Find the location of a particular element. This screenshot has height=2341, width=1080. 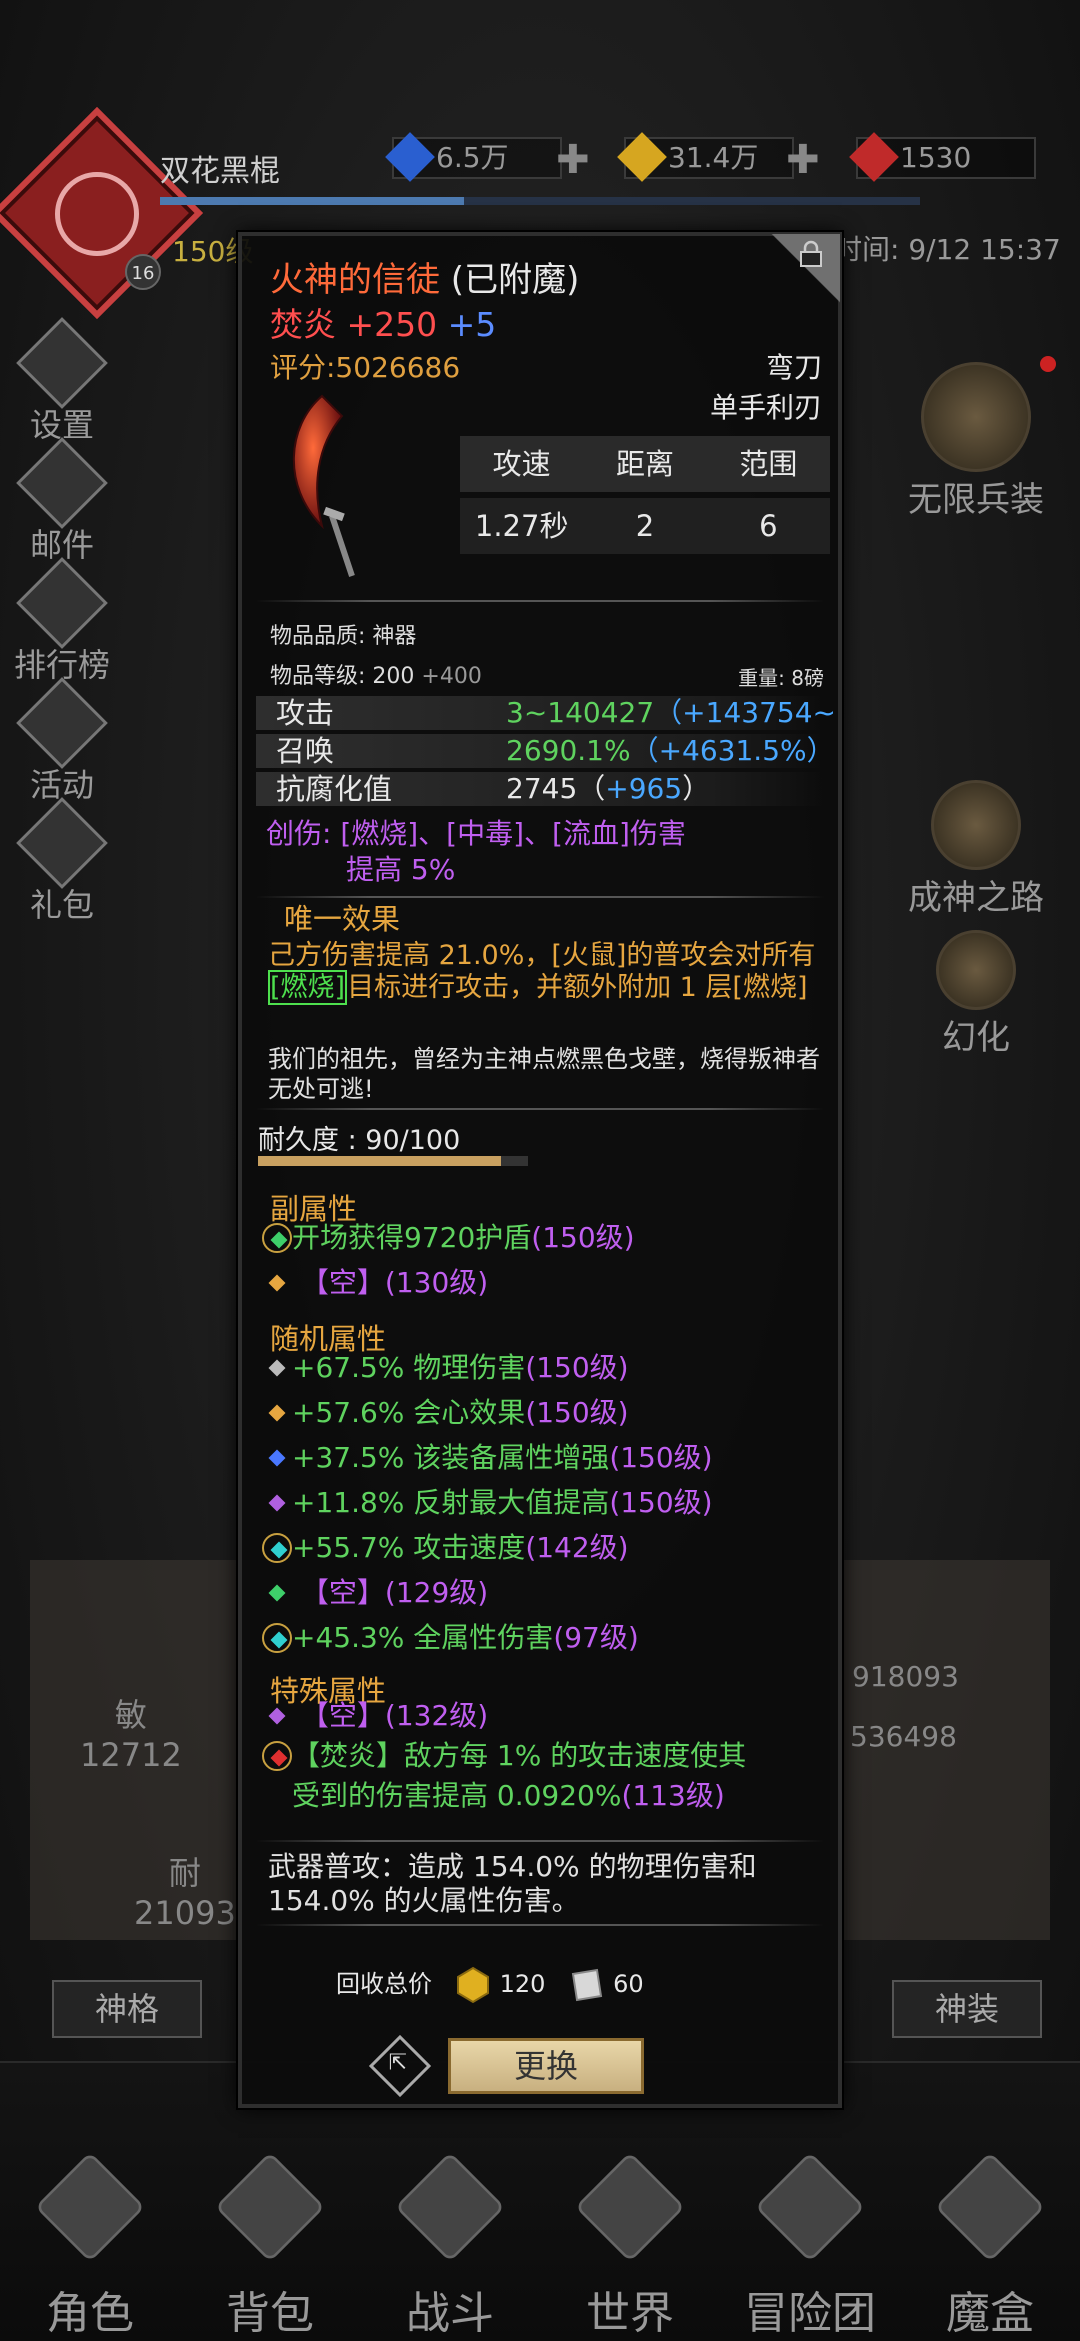

menu-mail: 邮件 is located at coordinates (62, 501).